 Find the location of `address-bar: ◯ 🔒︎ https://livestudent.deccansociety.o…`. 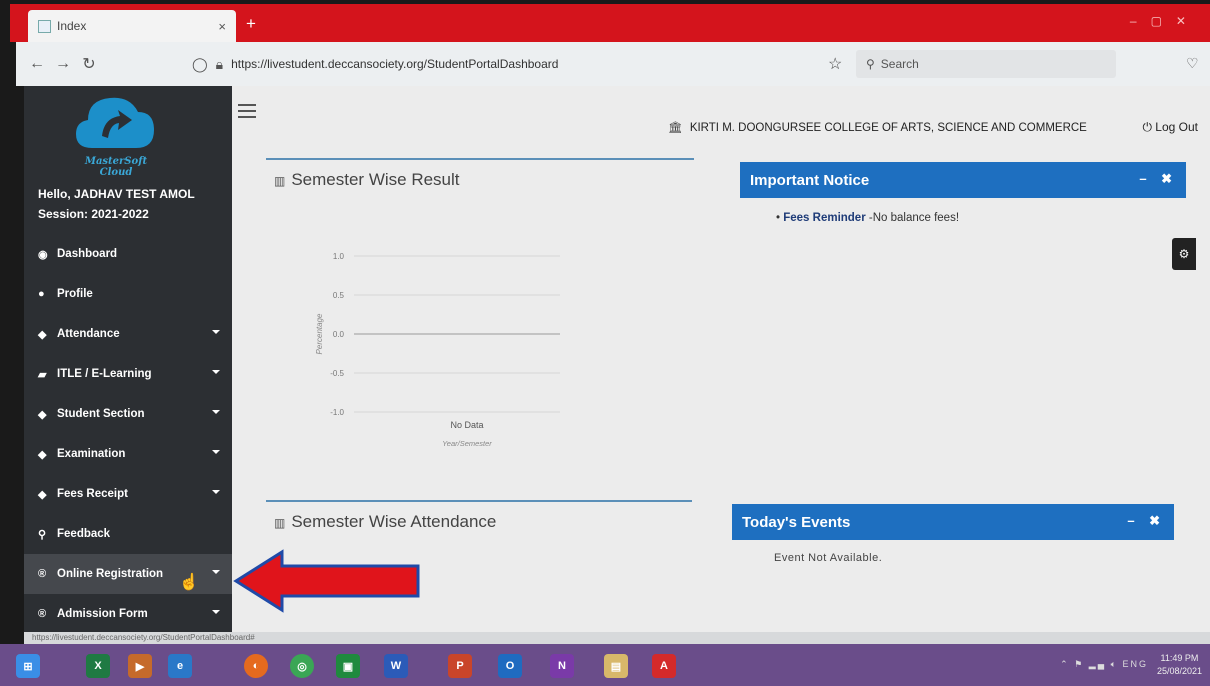

address-bar: ◯ 🔒︎ https://livestudent.deccansociety.o… is located at coordinates (502, 64).